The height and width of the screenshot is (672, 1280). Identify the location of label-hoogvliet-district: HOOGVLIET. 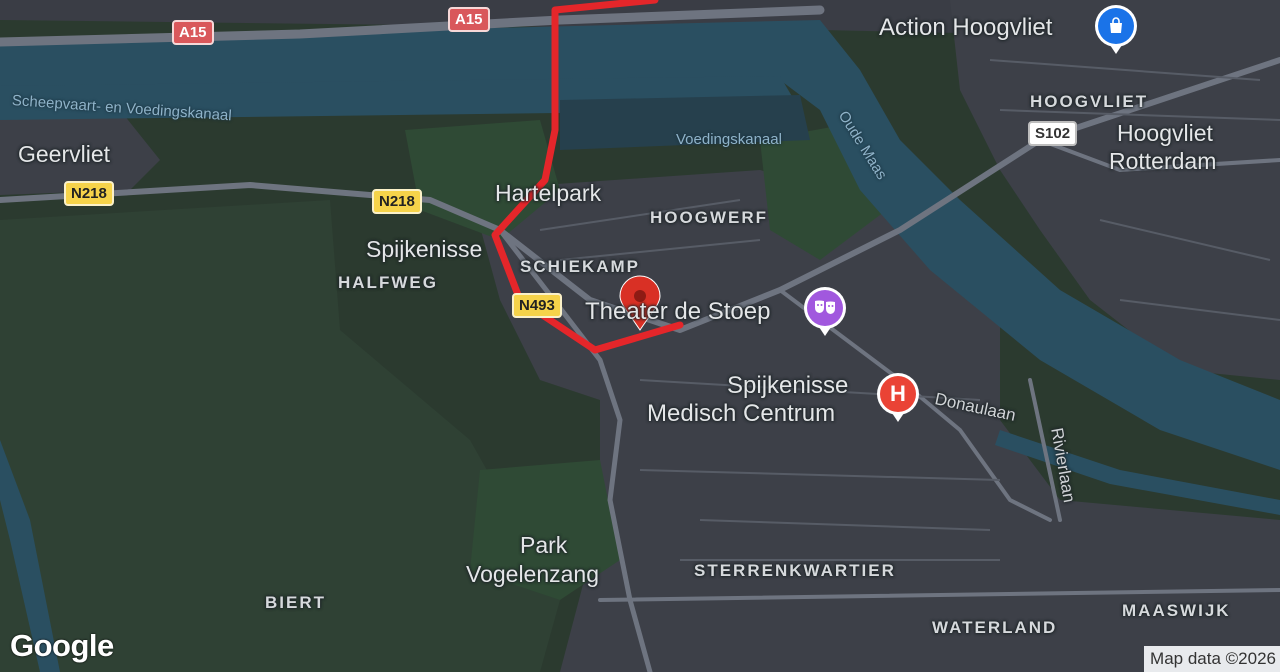
(1089, 101).